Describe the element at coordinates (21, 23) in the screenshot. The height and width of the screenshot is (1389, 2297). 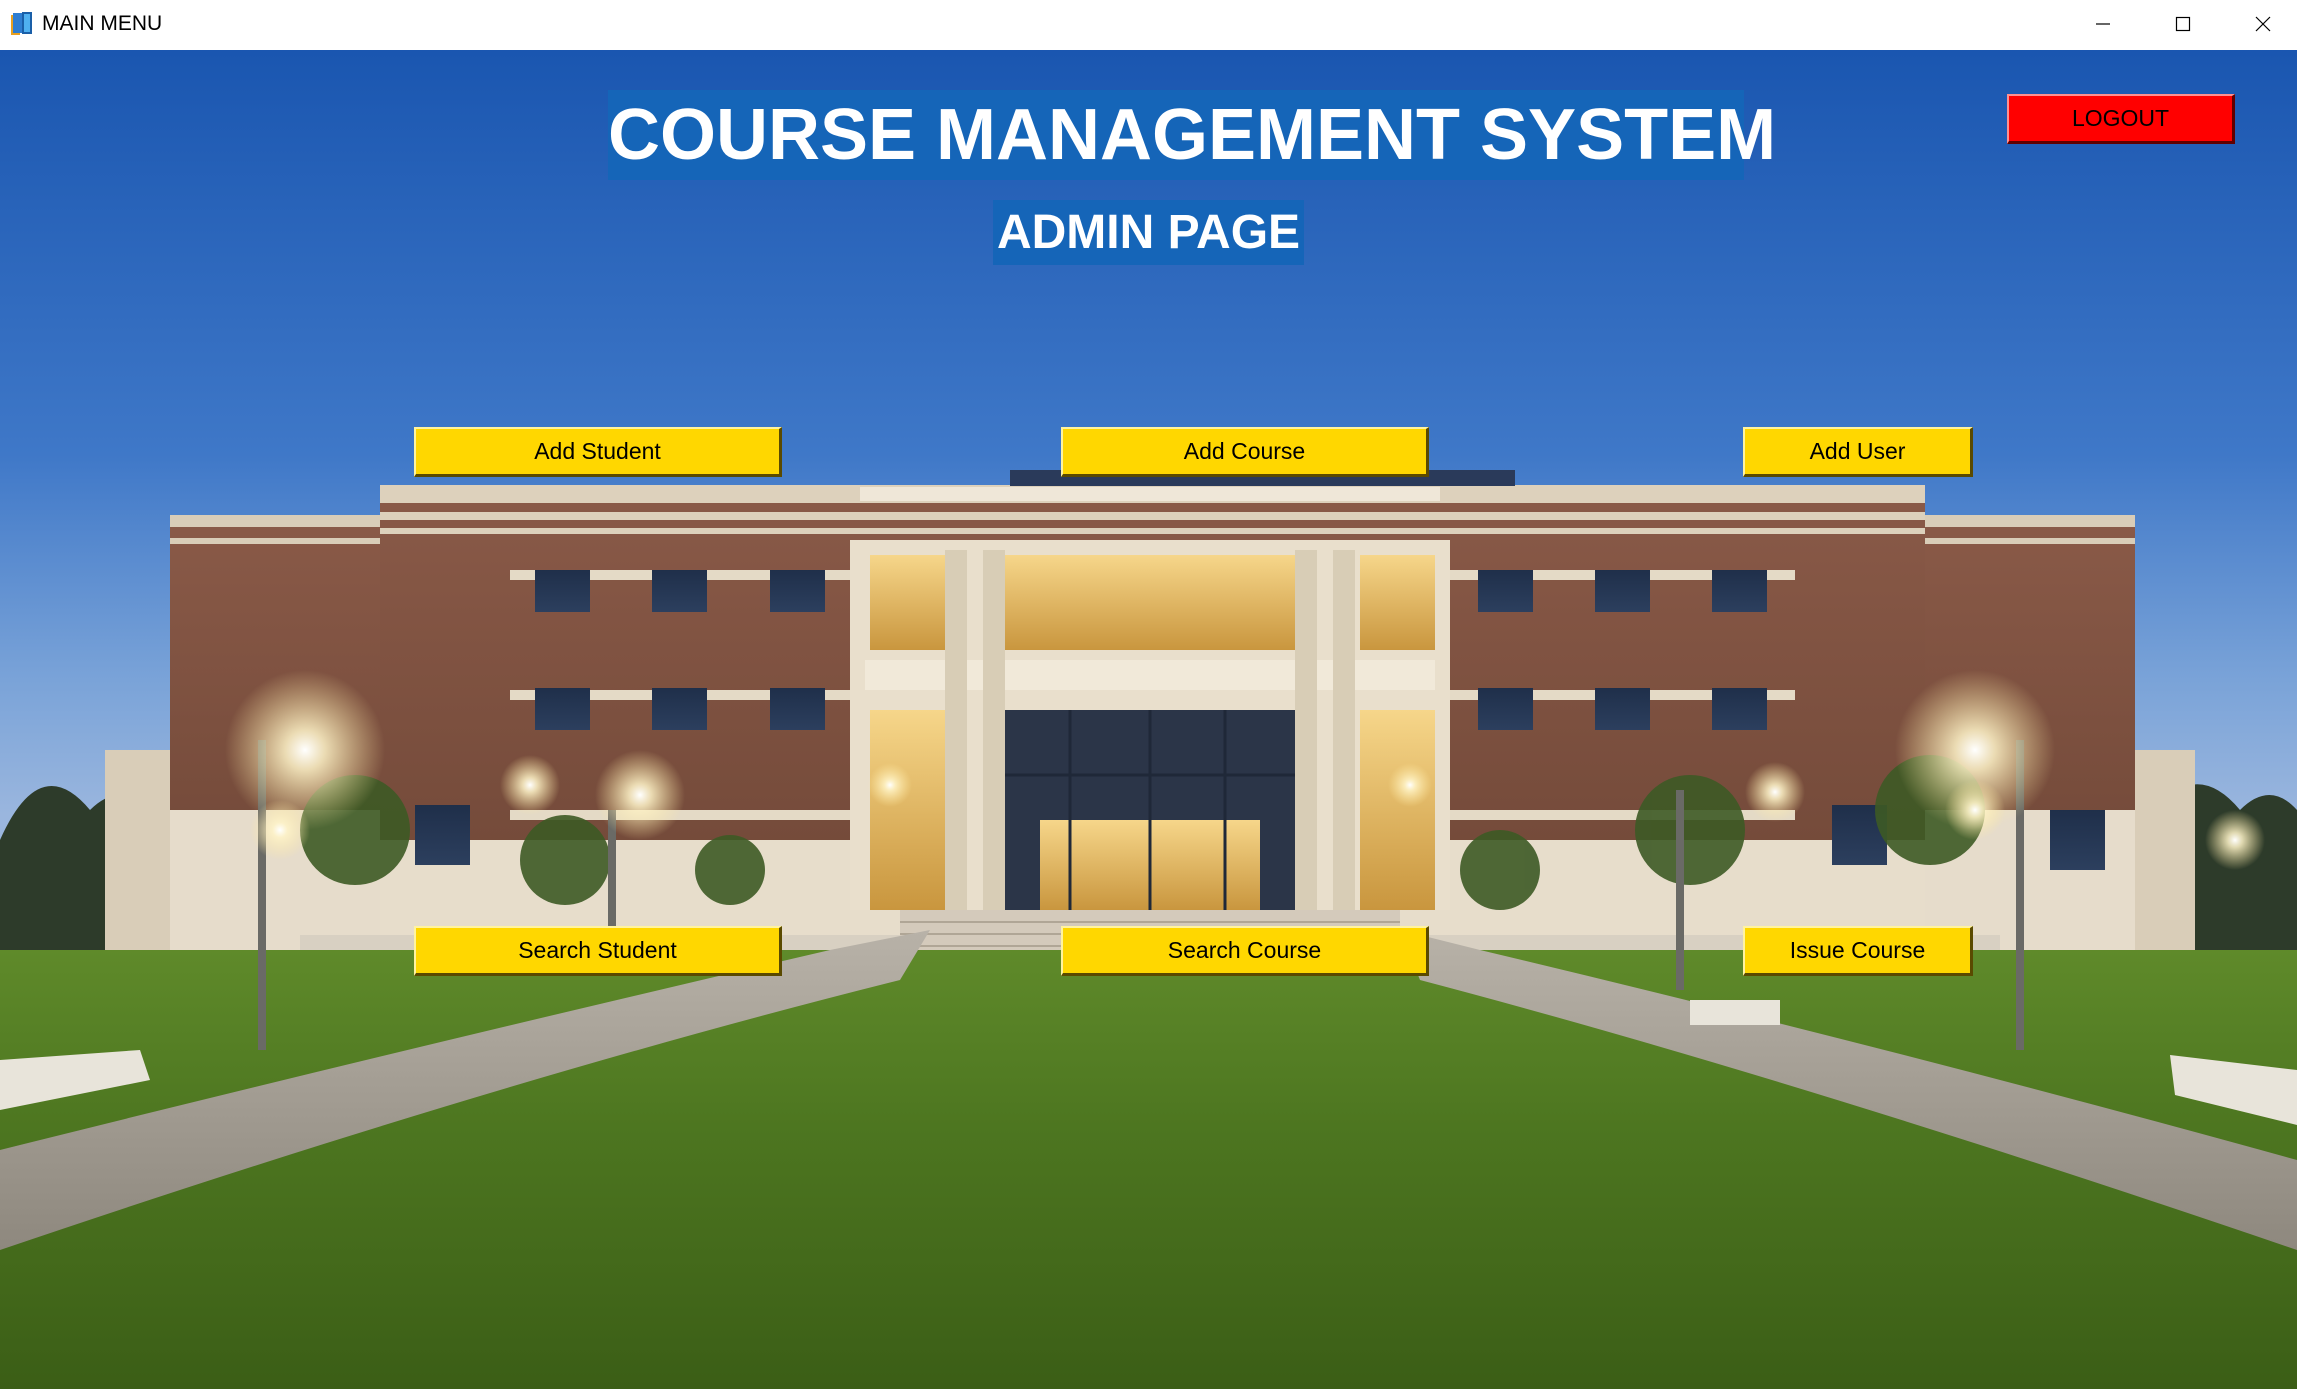
I see `book-app-icon` at that location.